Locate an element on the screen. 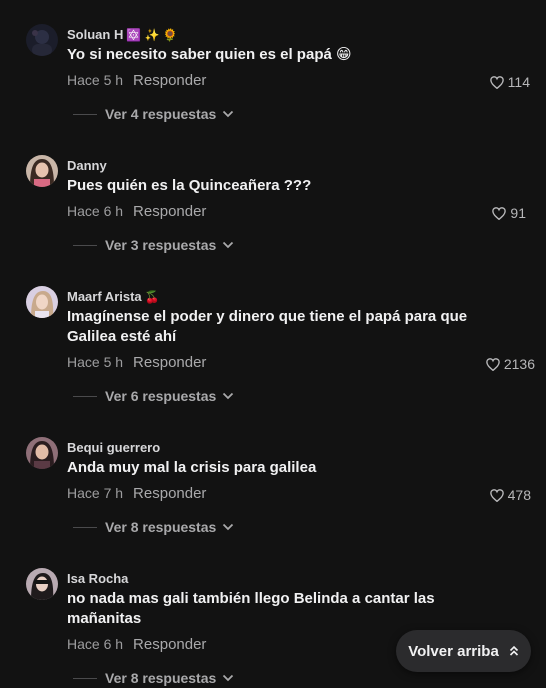 The height and width of the screenshot is (688, 546). back-to-top-button: Volver arriba is located at coordinates (463, 651).